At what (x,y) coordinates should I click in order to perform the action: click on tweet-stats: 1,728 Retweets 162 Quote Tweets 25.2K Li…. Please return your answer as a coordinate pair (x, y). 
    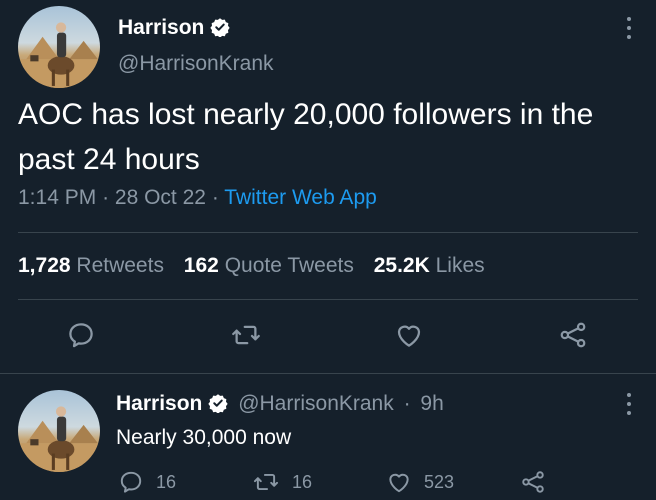
    Looking at the image, I should click on (251, 266).